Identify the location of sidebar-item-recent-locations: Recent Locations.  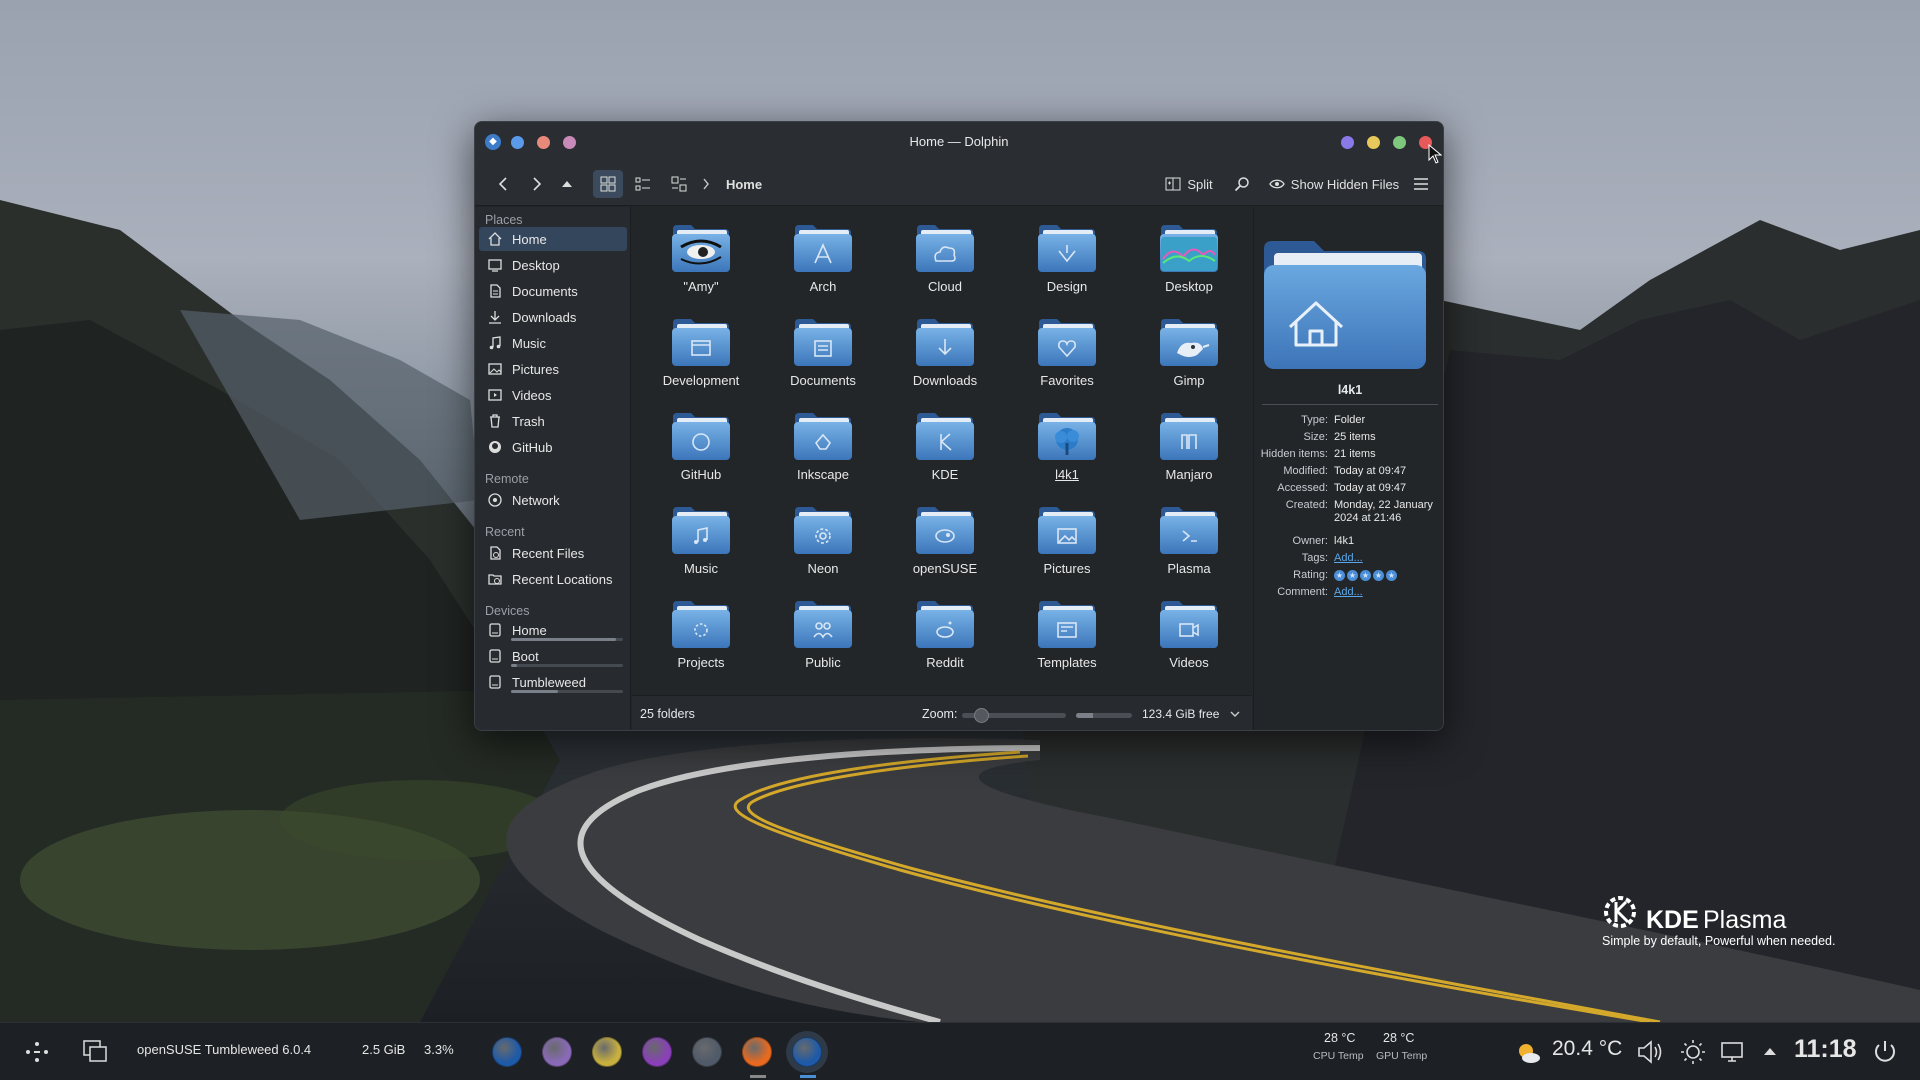
(553, 579).